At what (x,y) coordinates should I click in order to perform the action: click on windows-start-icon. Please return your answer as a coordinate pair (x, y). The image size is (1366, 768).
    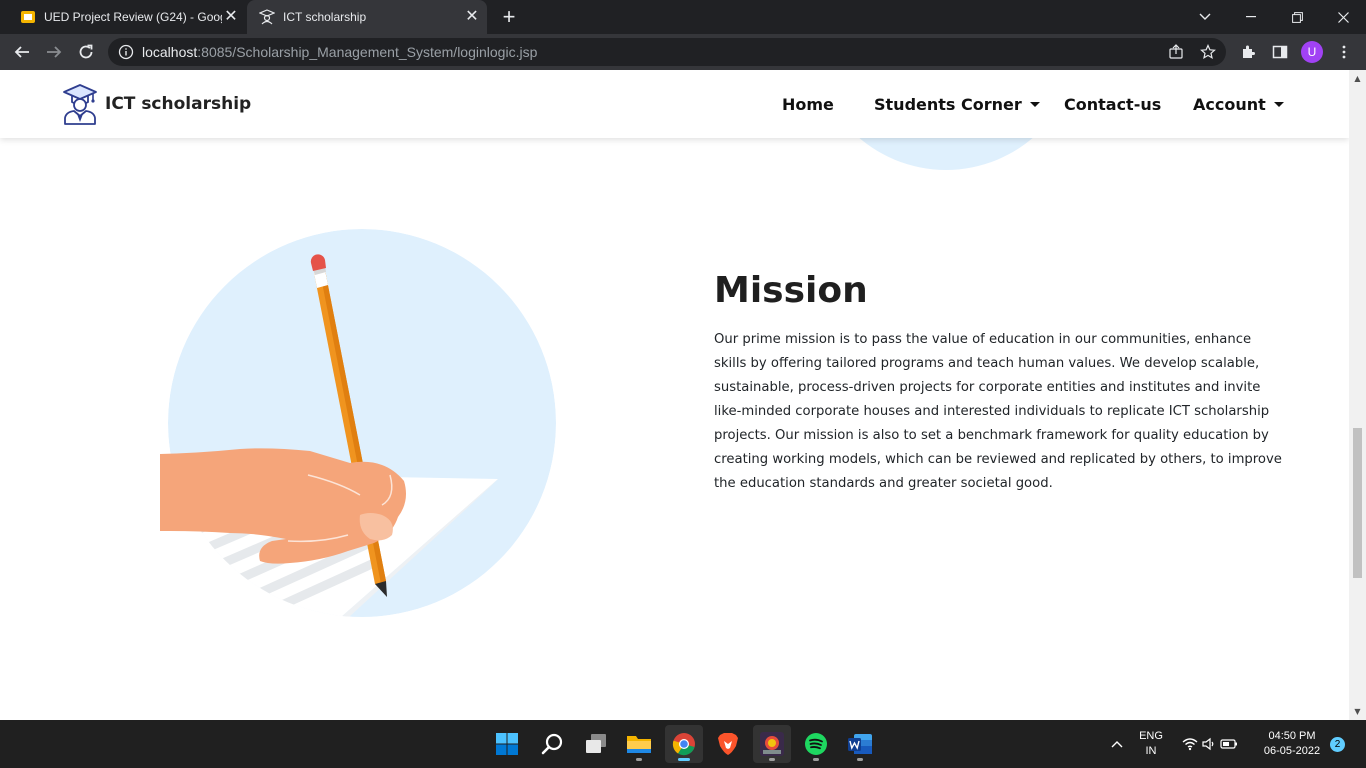
    Looking at the image, I should click on (507, 744).